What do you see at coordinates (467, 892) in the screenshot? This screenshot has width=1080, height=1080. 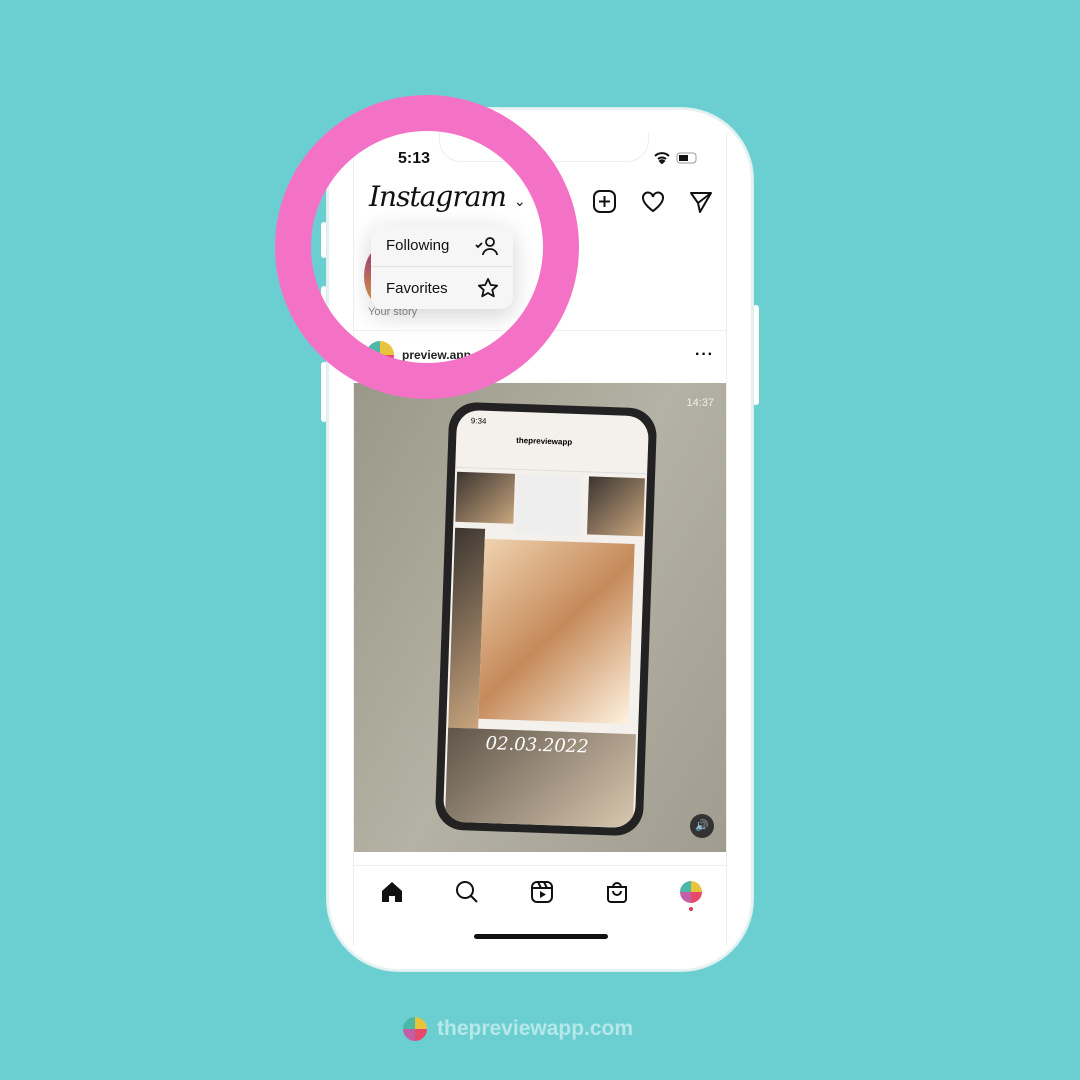 I see `search-icon` at bounding box center [467, 892].